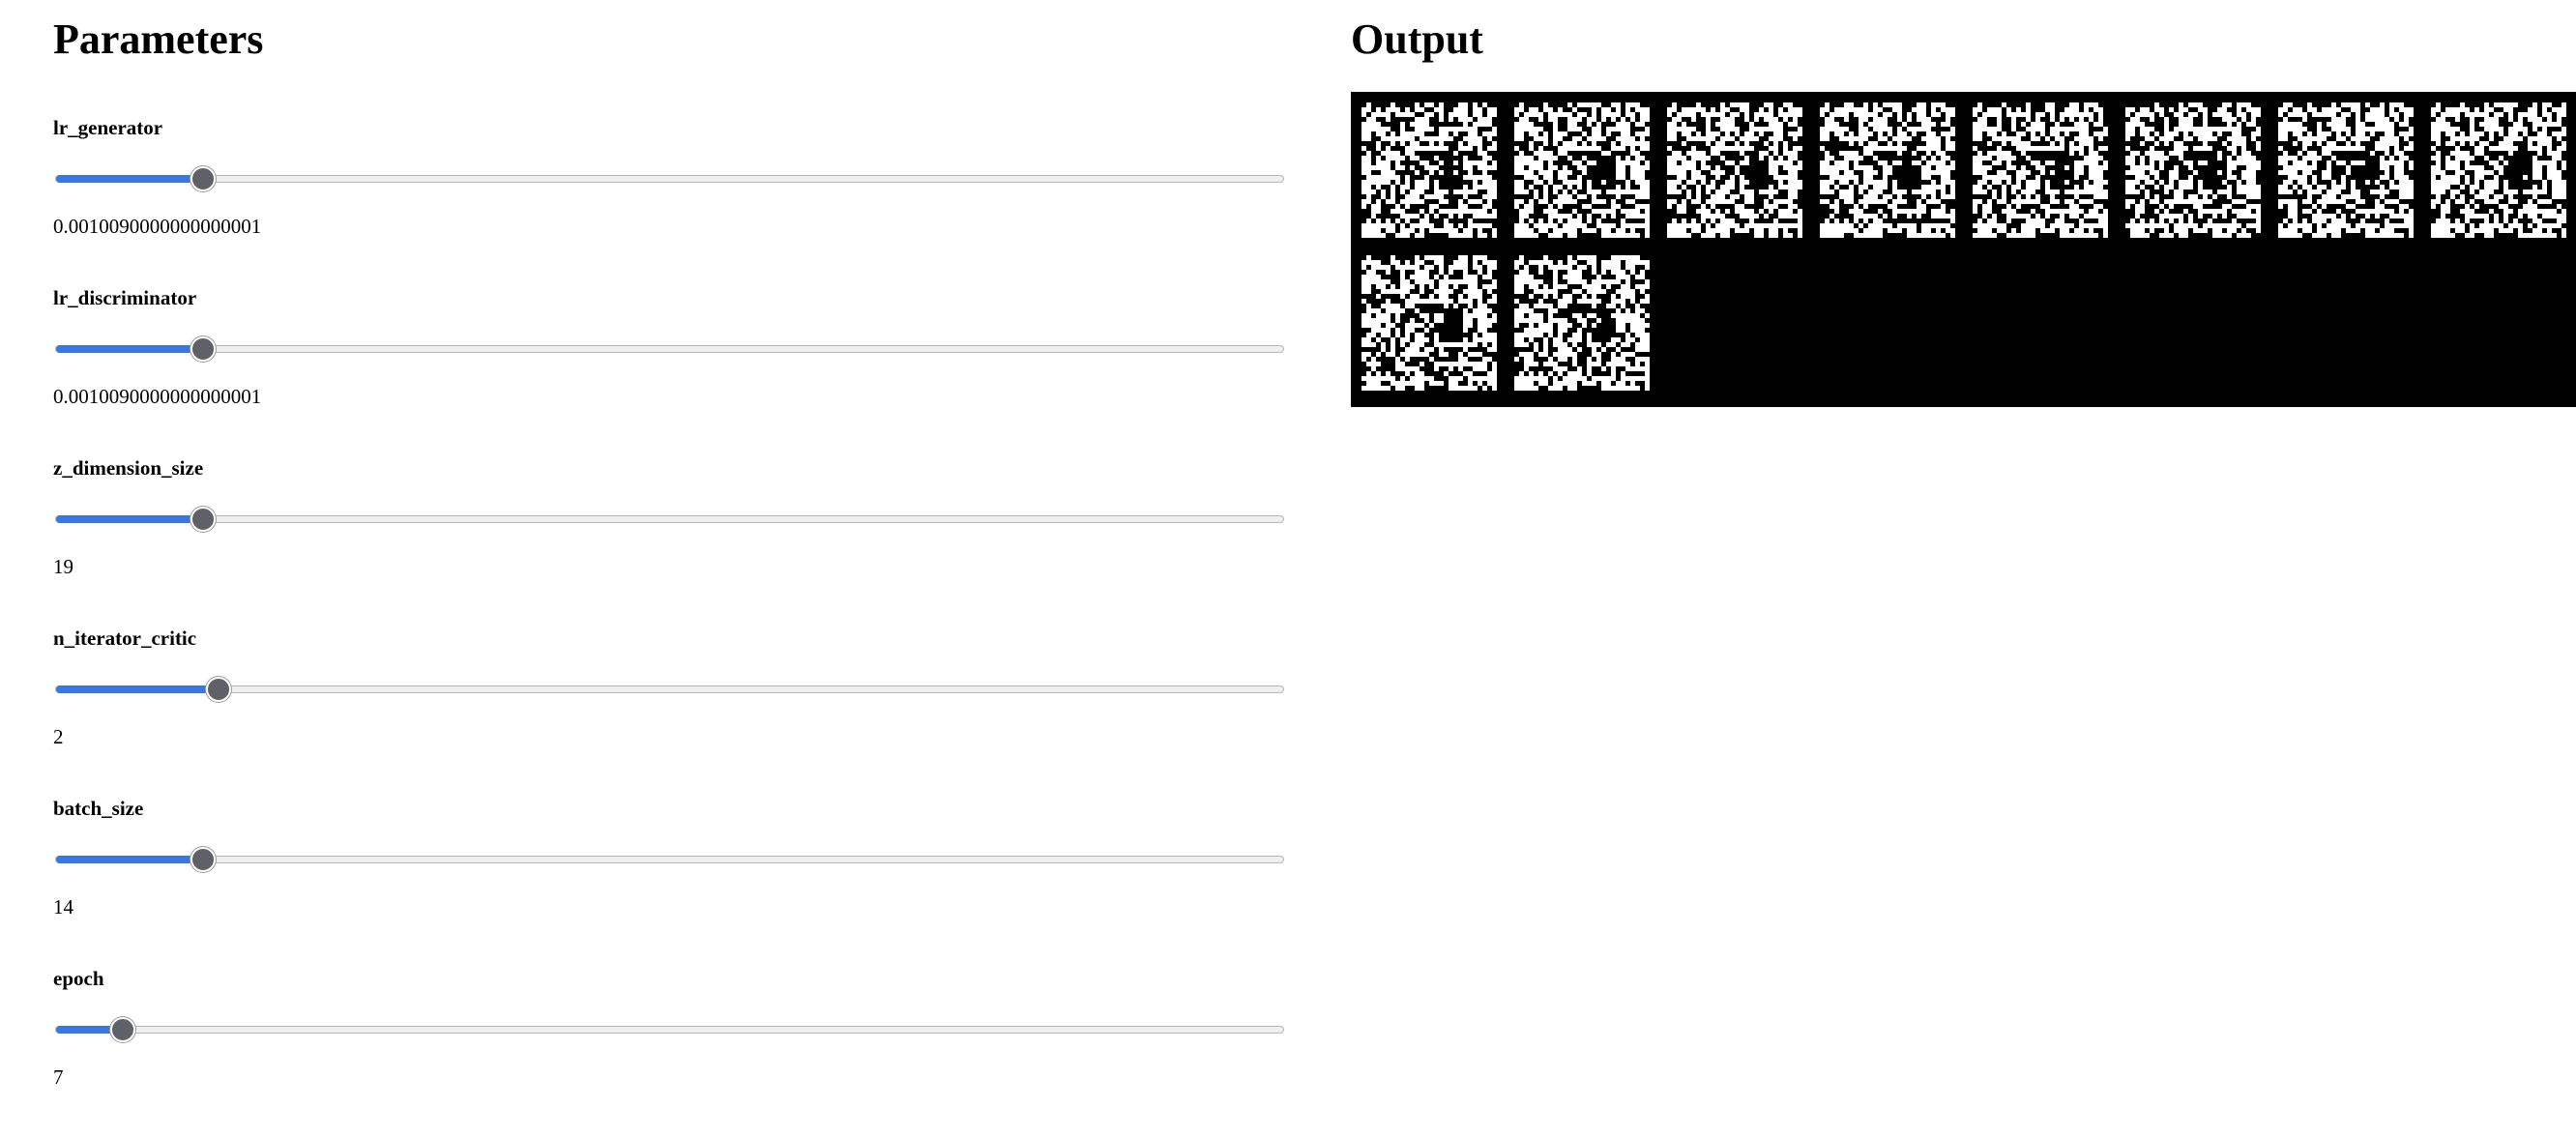 Image resolution: width=2576 pixels, height=1137 pixels. What do you see at coordinates (108, 127) in the screenshot?
I see `lr-generator-label: lr_generator` at bounding box center [108, 127].